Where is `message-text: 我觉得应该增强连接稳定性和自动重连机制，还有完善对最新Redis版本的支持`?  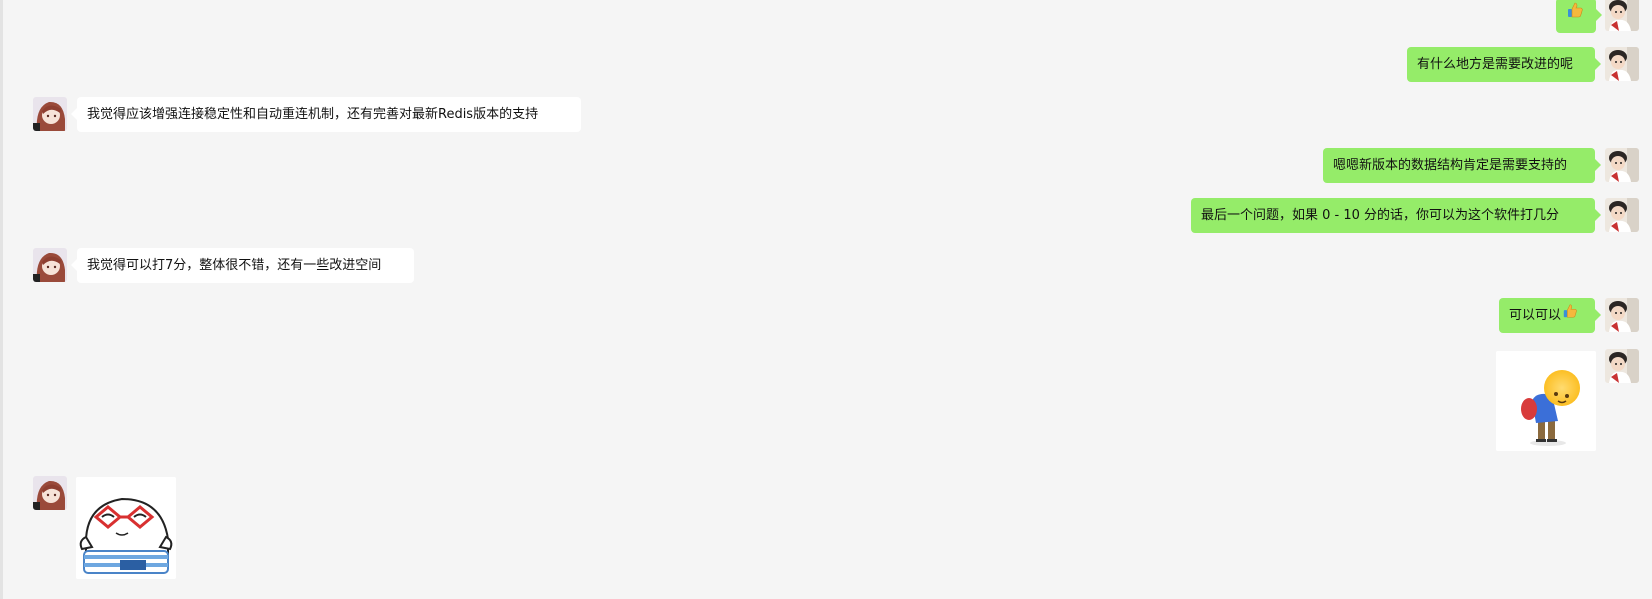
message-text: 我觉得应该增强连接稳定性和自动重连机制，还有完善对最新Redis版本的支持 is located at coordinates (313, 114).